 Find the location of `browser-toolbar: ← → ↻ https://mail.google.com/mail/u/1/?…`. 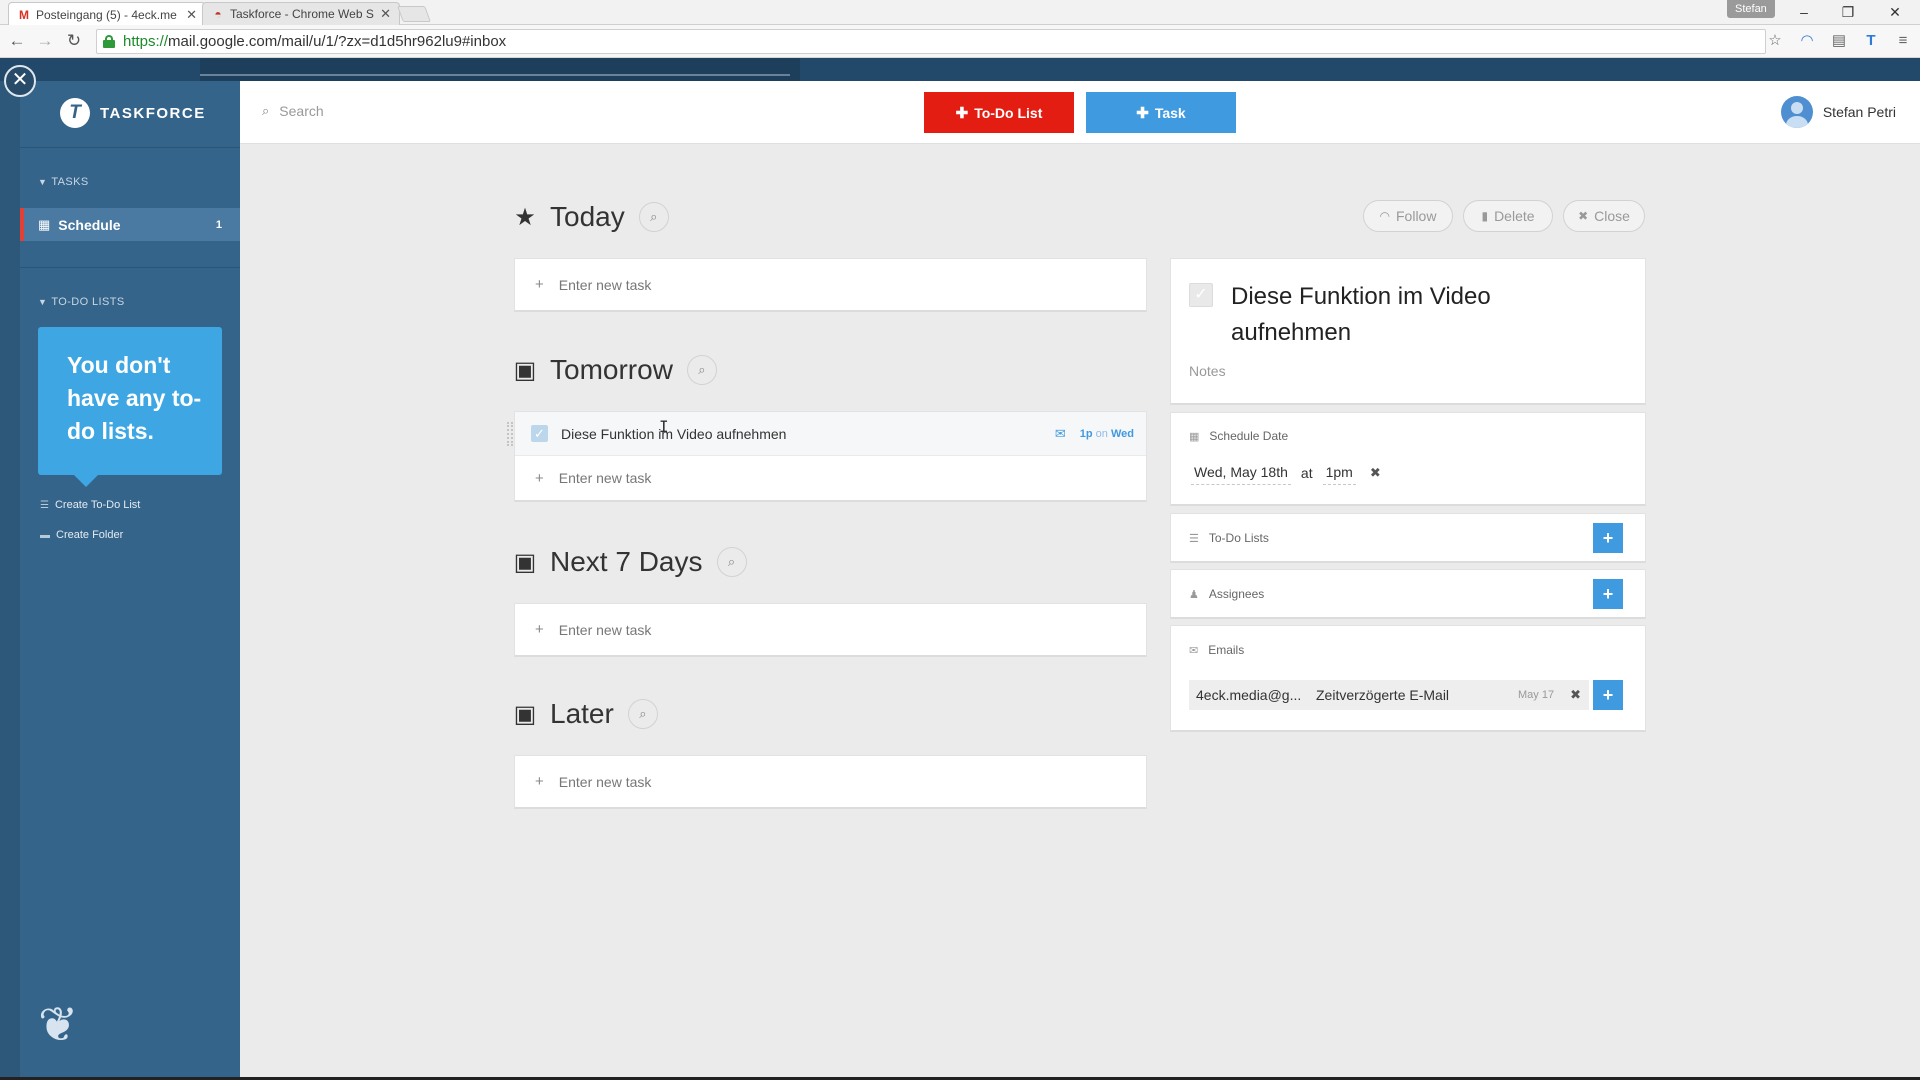

browser-toolbar: ← → ↻ https://mail.google.com/mail/u/1/?… is located at coordinates (960, 41).